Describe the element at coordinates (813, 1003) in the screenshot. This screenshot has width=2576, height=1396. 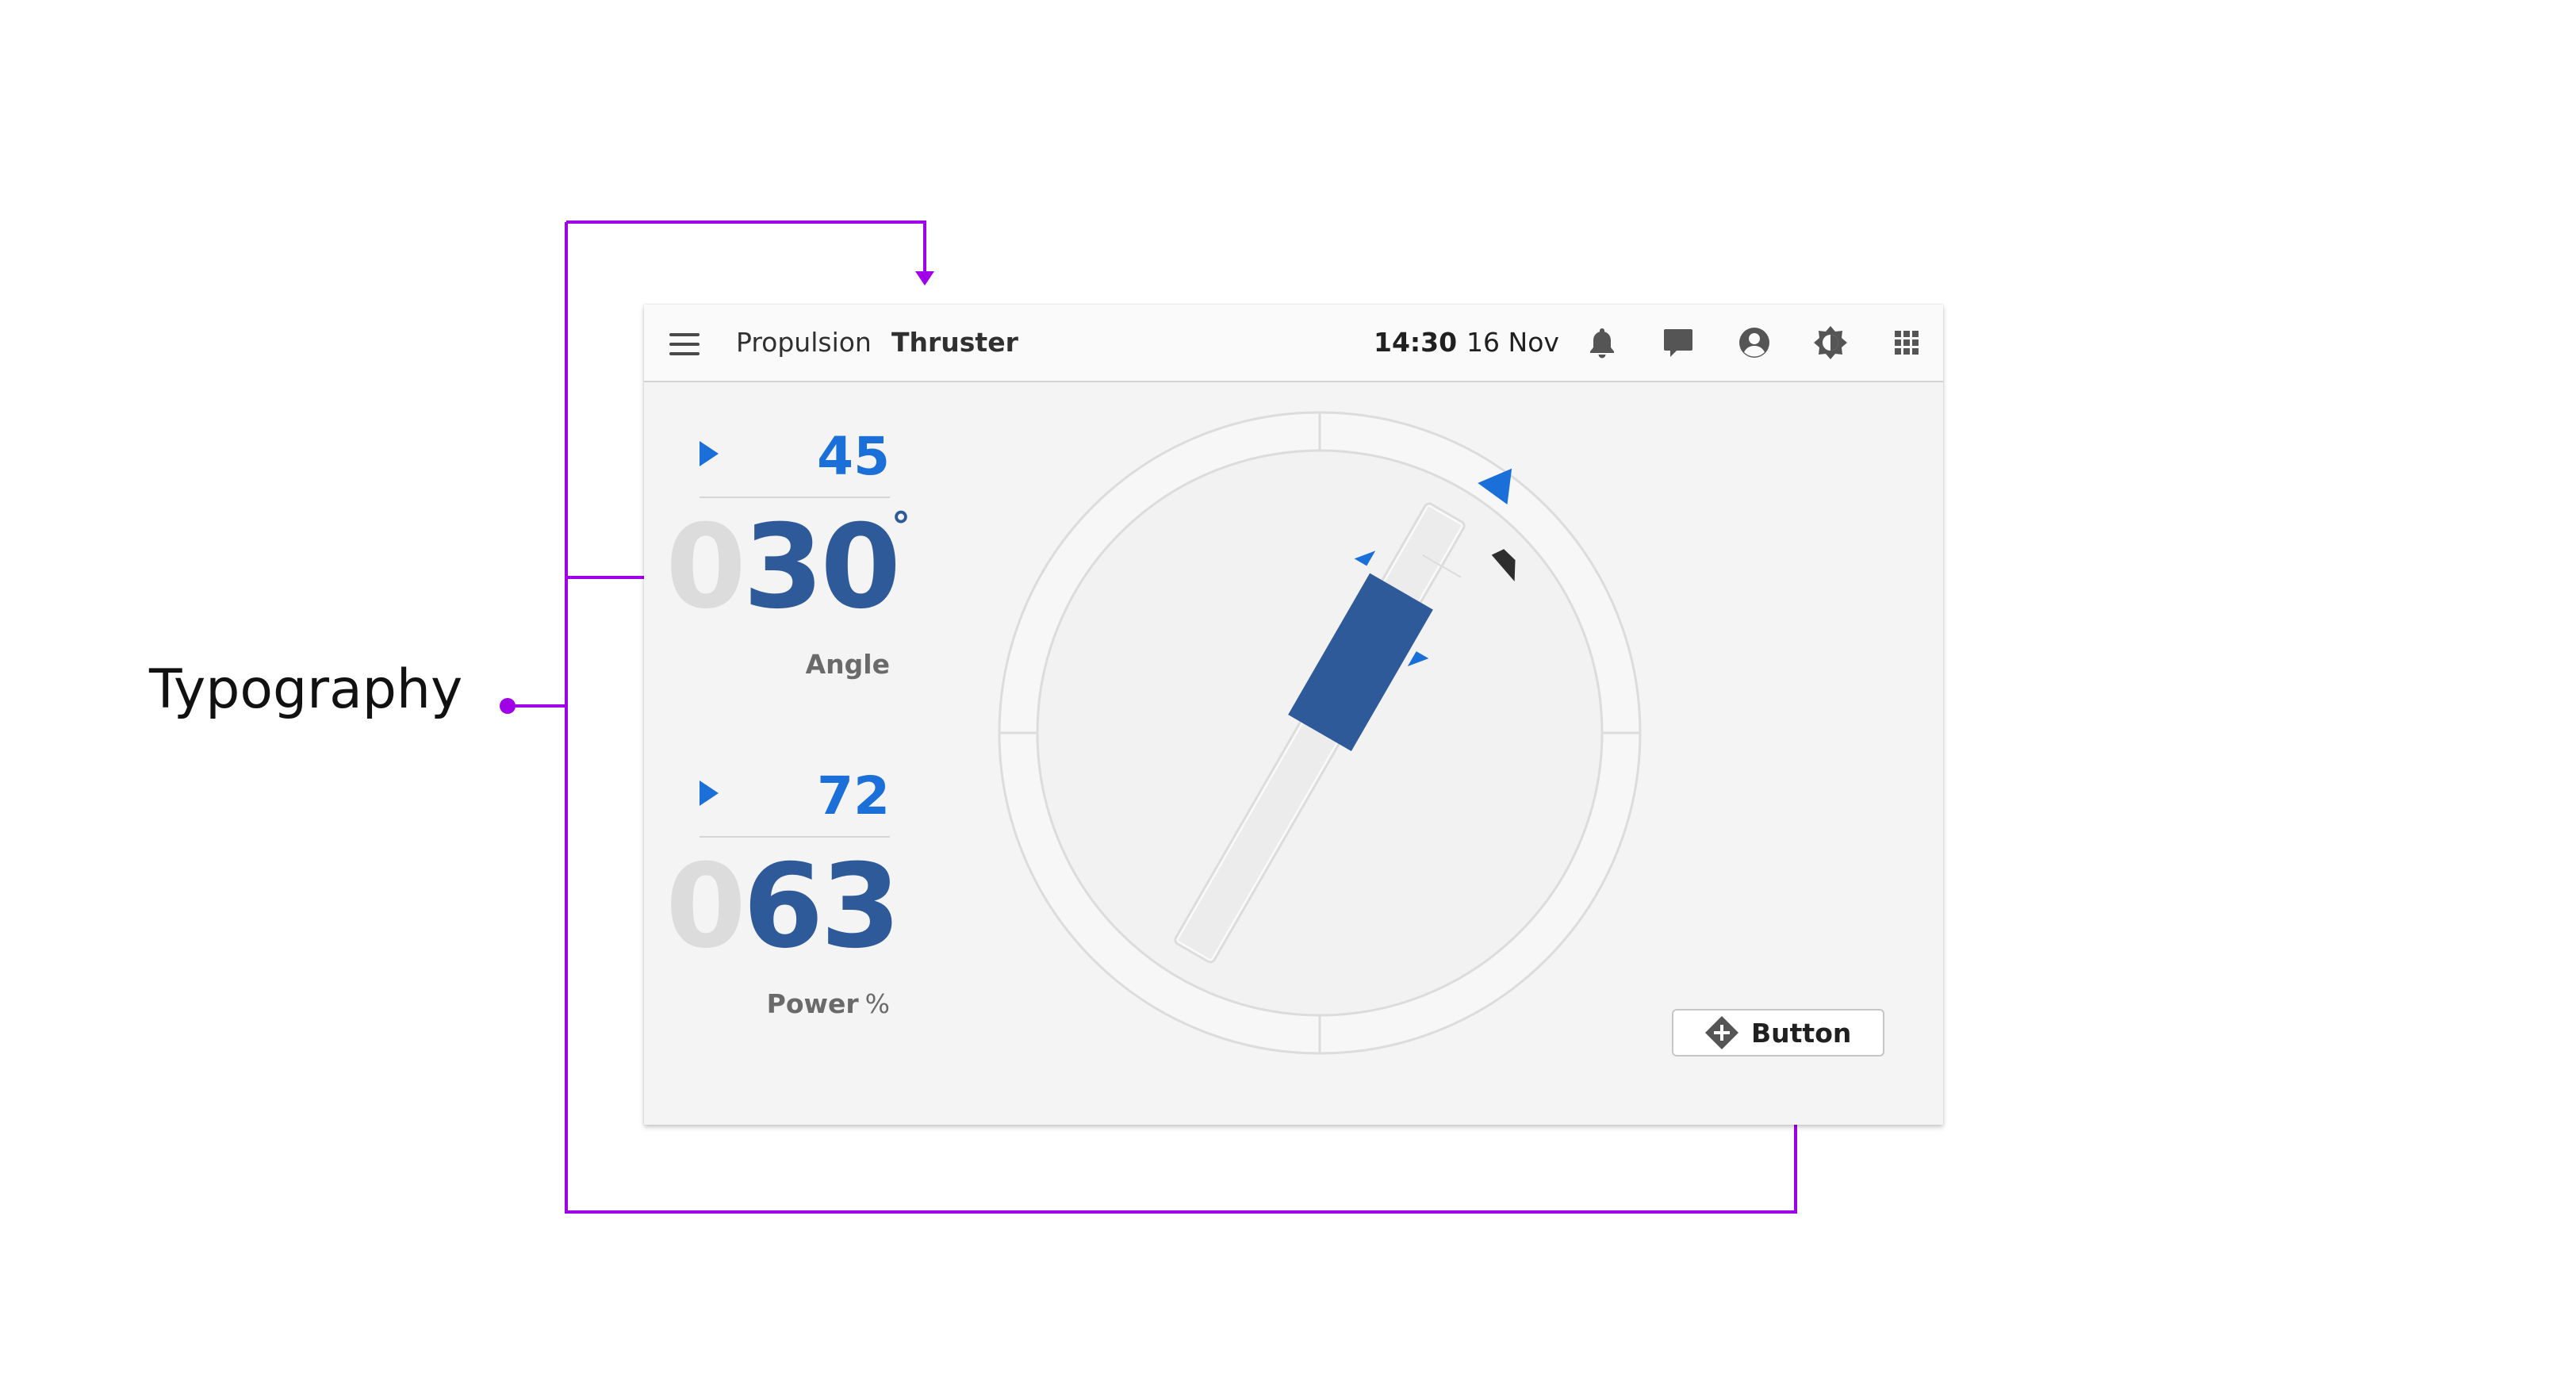
I see `power-label: Power` at that location.